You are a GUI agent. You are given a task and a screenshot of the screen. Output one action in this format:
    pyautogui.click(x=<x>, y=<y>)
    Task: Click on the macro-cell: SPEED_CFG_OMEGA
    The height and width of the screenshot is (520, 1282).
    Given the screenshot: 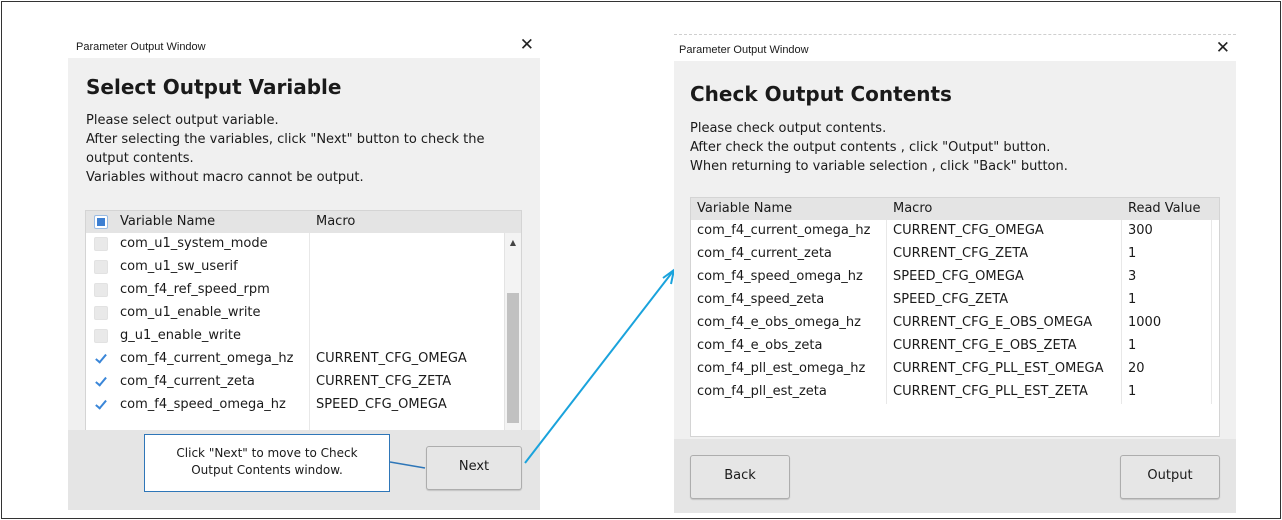 What is the action you would take?
    pyautogui.click(x=958, y=276)
    